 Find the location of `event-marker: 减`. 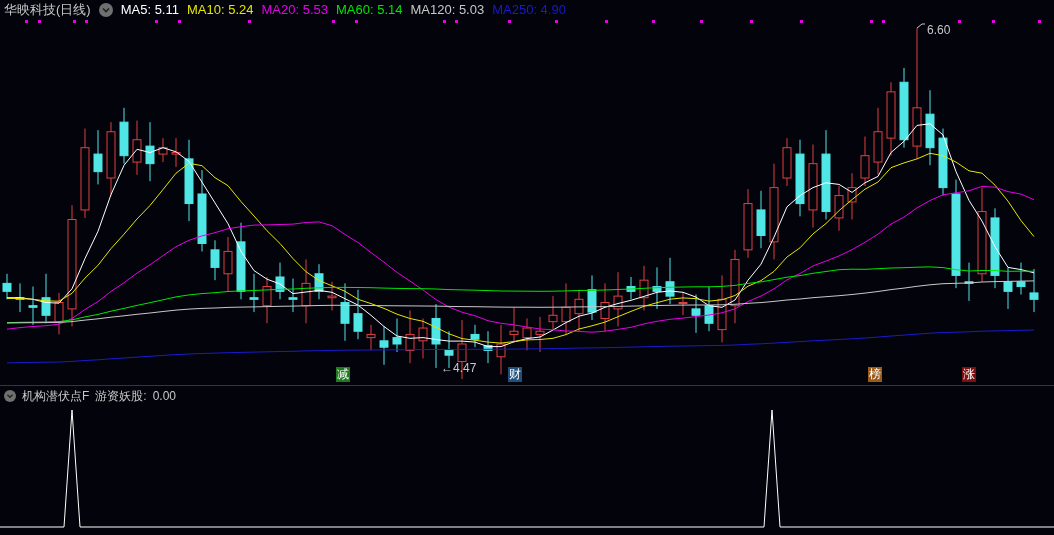

event-marker: 减 is located at coordinates (343, 374).